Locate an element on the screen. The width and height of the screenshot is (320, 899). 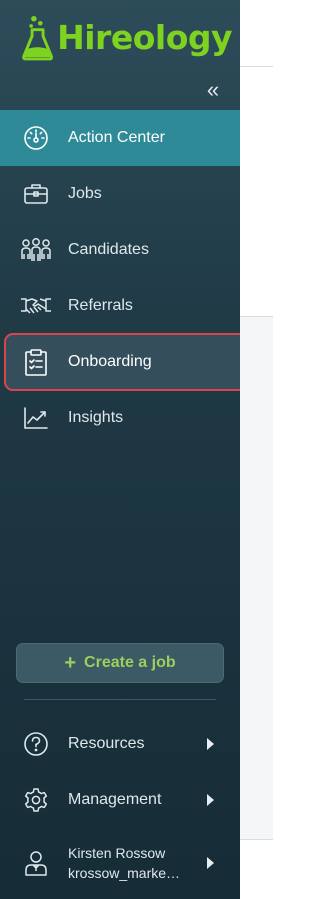
sidebar-item-label: Insights is located at coordinates (96, 417).